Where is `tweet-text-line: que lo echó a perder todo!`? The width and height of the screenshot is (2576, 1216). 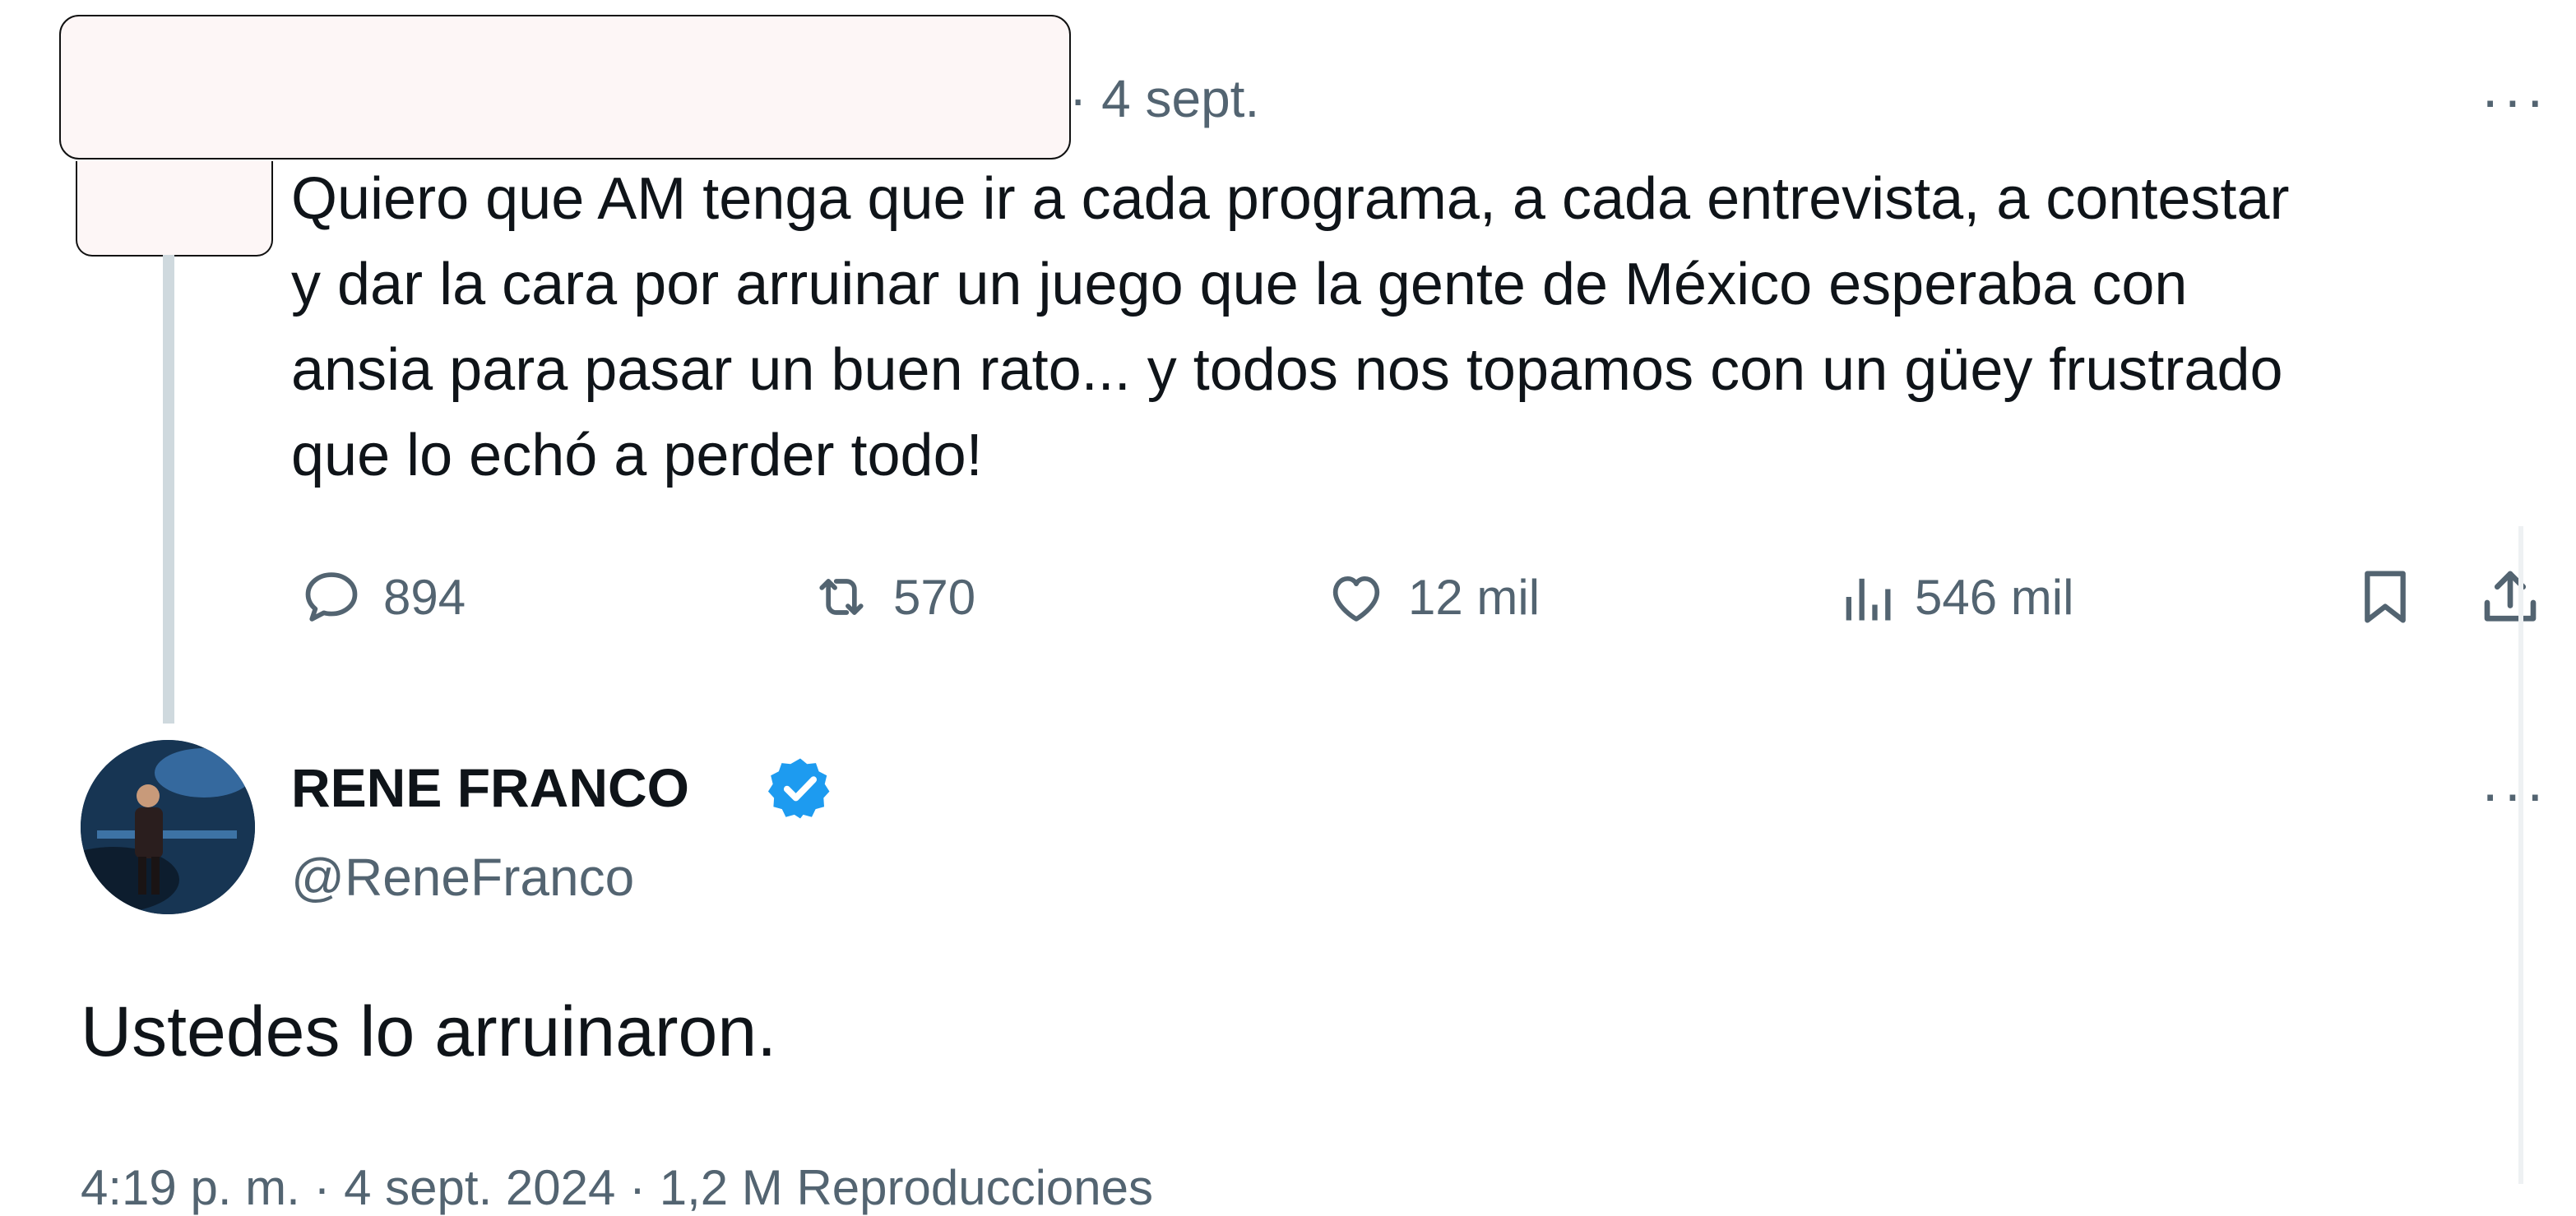 tweet-text-line: que lo echó a perder todo! is located at coordinates (637, 455).